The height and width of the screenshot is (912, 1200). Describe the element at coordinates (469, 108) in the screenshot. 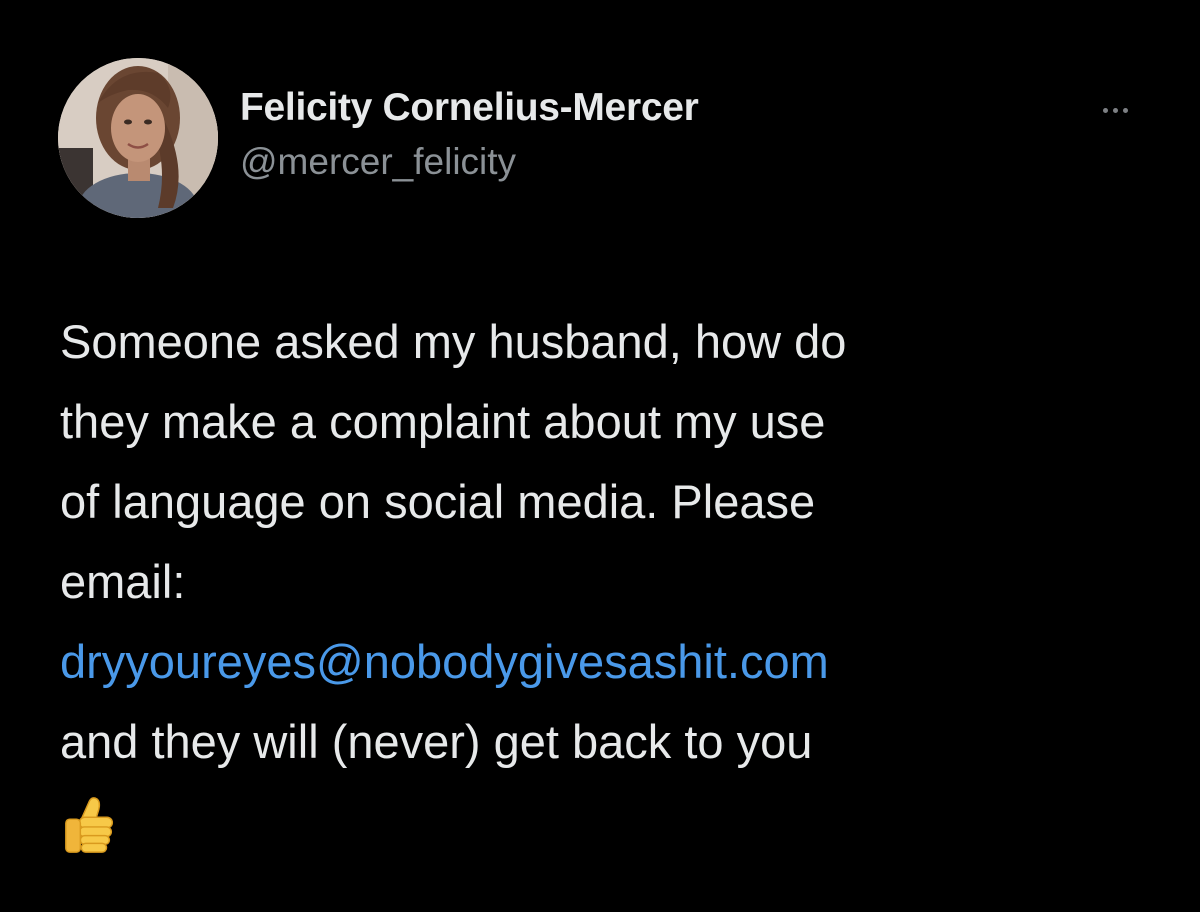

I see `display-name: Felicity Cornelius-Mercer` at that location.